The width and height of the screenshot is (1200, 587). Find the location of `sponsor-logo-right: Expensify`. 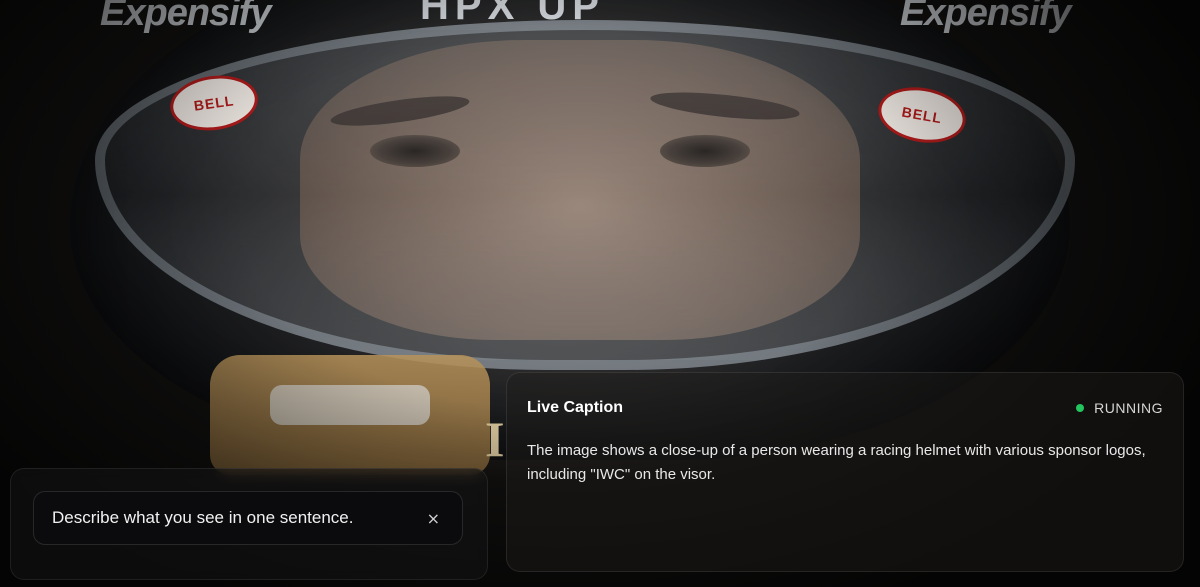

sponsor-logo-right: Expensify is located at coordinates (986, 17).